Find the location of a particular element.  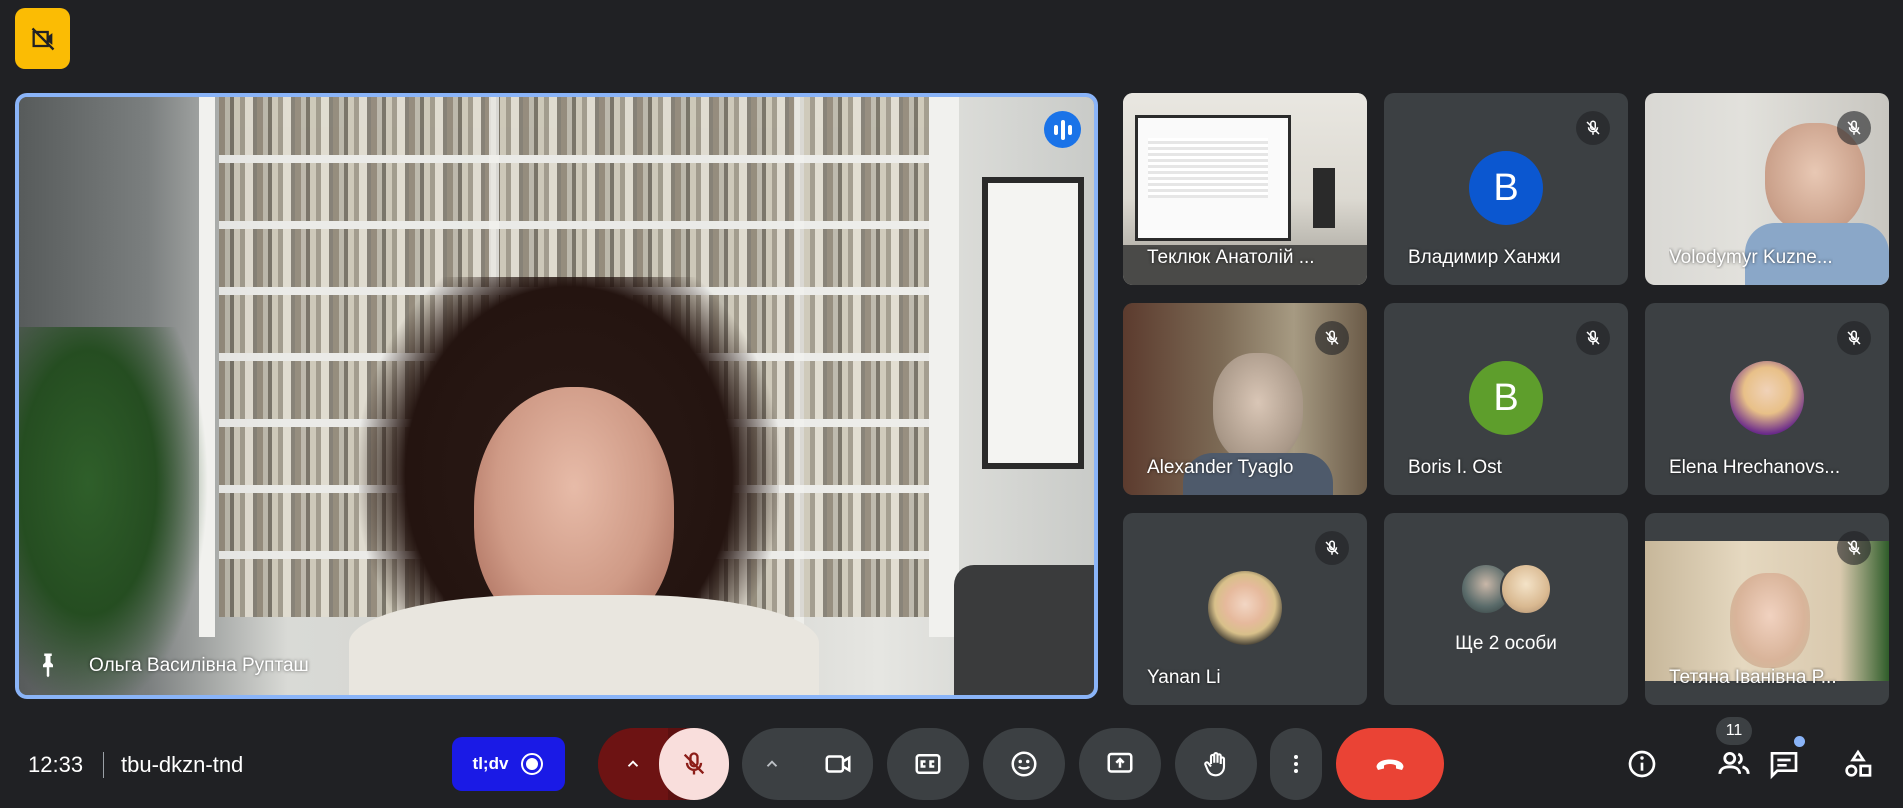

camera-options-button is located at coordinates (772, 764).